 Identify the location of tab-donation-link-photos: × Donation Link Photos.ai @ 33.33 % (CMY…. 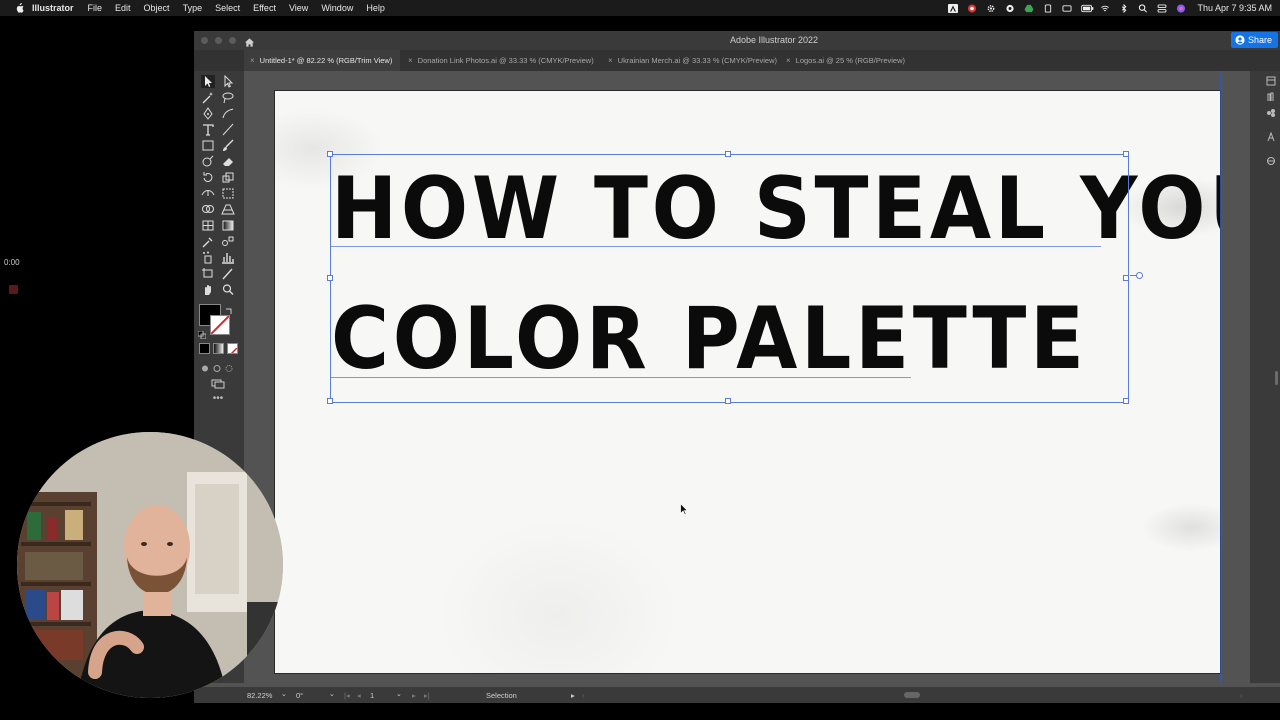
(502, 60).